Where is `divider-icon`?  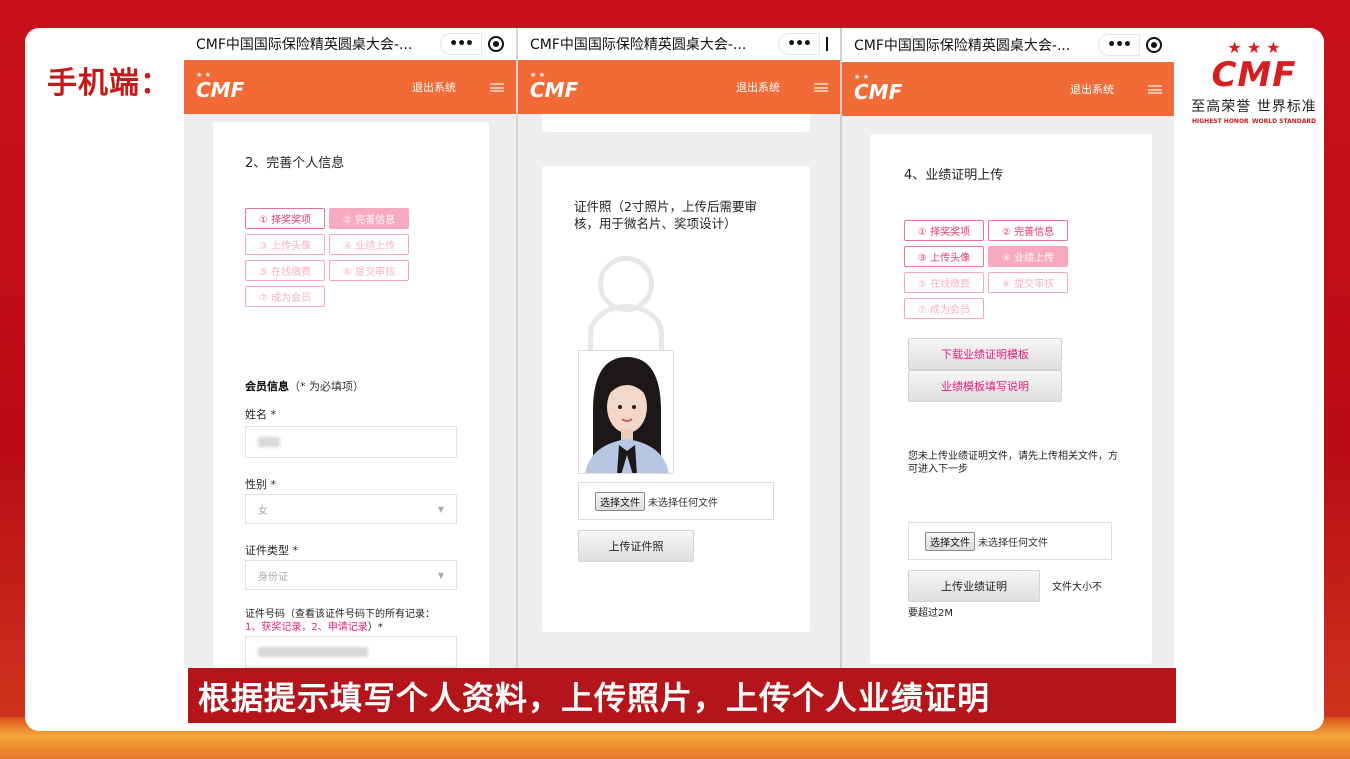 divider-icon is located at coordinates (827, 44).